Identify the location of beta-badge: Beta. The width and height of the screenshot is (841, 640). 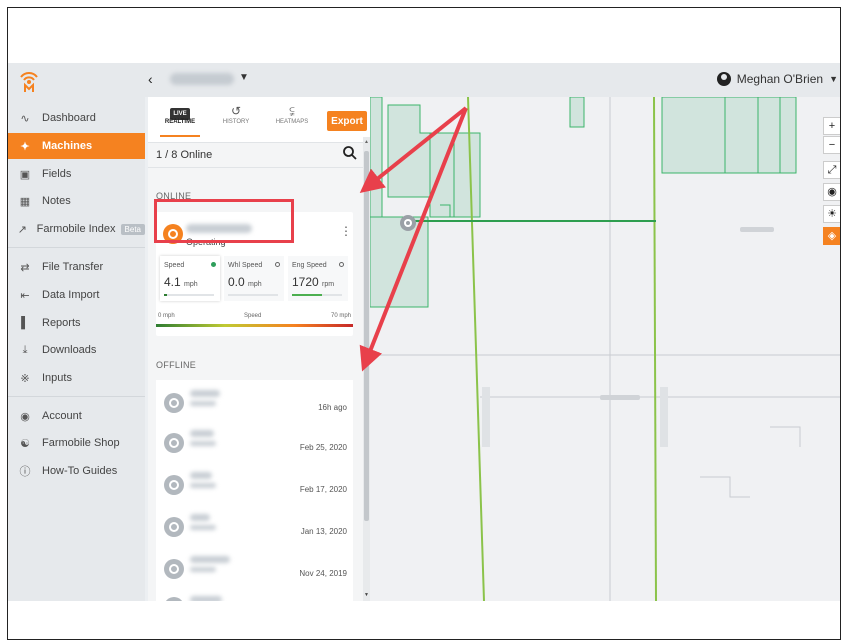
(132, 229).